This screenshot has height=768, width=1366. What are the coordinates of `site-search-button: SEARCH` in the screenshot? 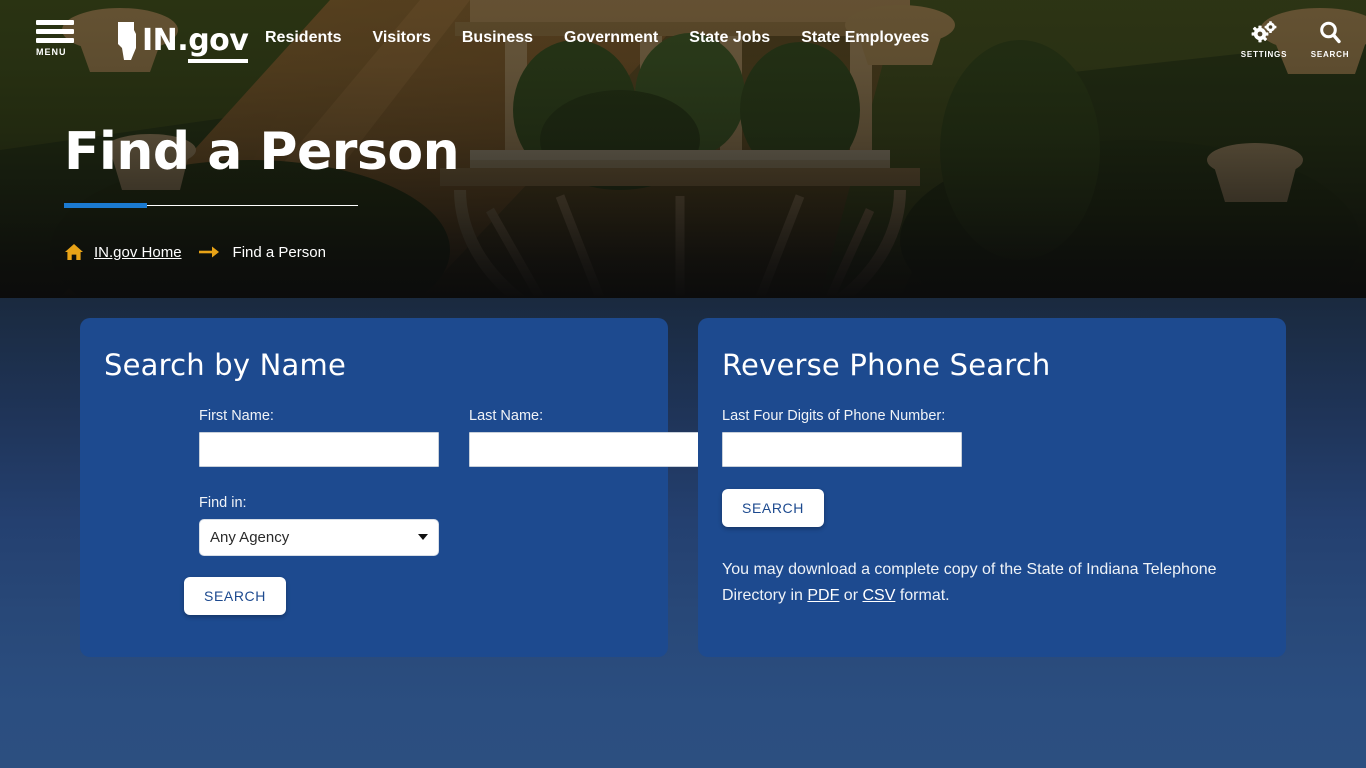 It's located at (1330, 39).